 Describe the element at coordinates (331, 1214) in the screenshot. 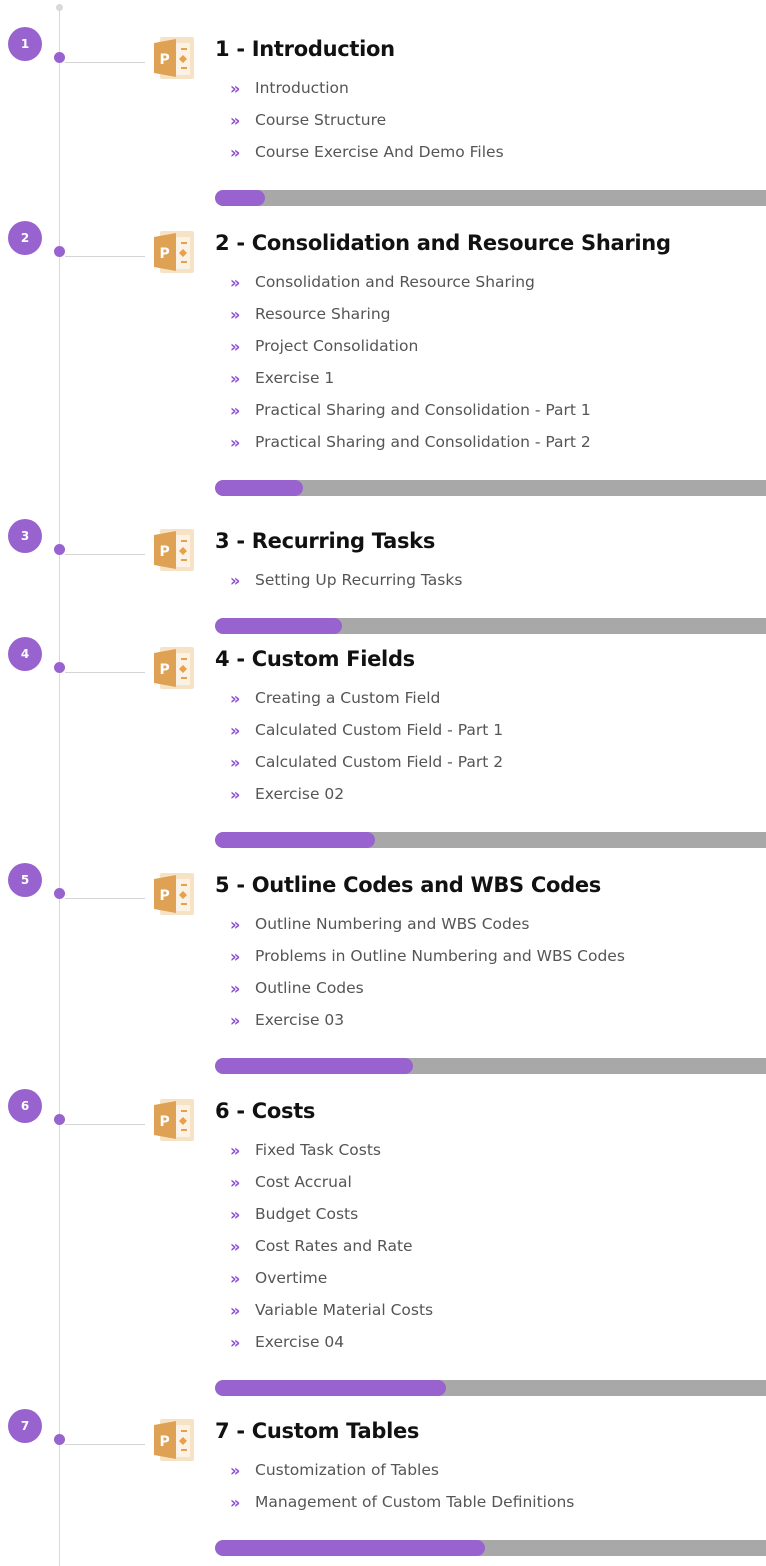

I see `lesson-item: » Budget Costs` at that location.